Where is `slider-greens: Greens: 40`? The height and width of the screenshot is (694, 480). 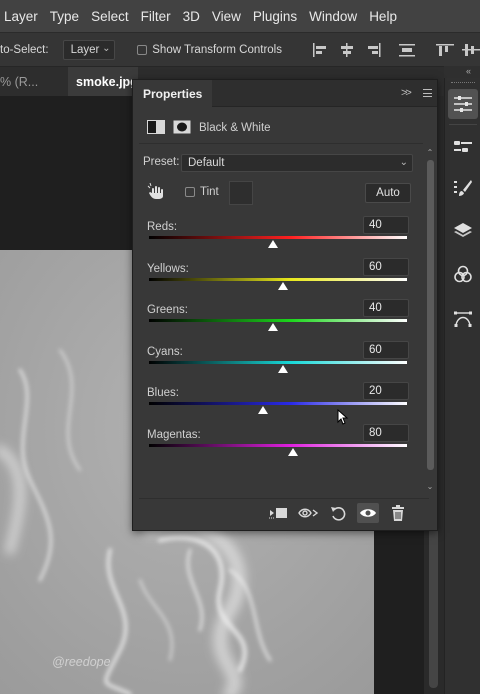
slider-greens: Greens: 40 is located at coordinates (278, 322).